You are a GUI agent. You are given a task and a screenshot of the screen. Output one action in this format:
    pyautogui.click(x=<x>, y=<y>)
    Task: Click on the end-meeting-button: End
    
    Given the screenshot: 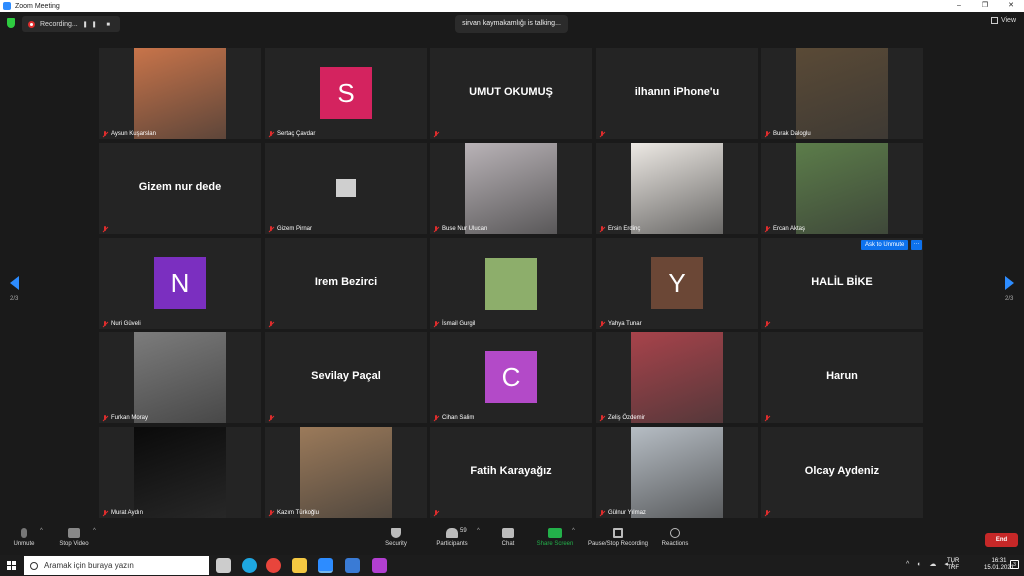 What is the action you would take?
    pyautogui.click(x=1001, y=540)
    